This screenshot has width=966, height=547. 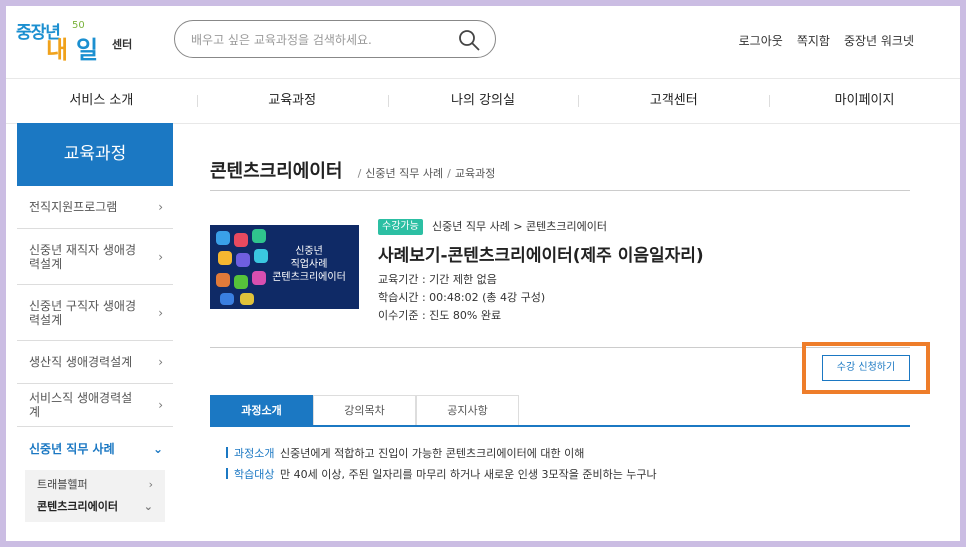 I want to click on sidebar-item-service-career: 서비스직 생애경력설계 ›, so click(x=95, y=405).